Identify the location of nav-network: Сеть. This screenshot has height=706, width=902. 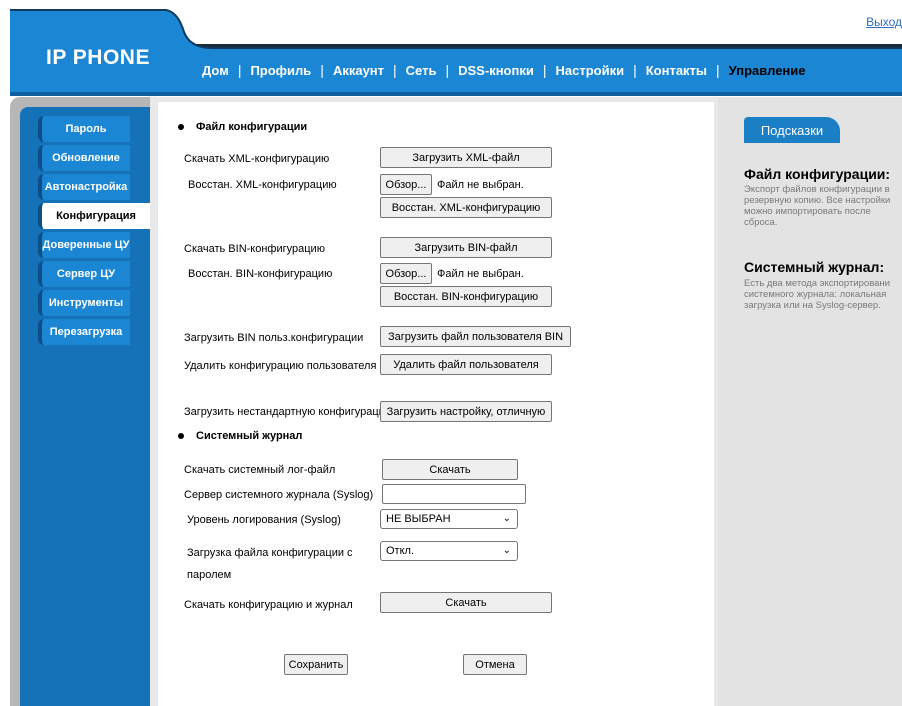
(421, 70).